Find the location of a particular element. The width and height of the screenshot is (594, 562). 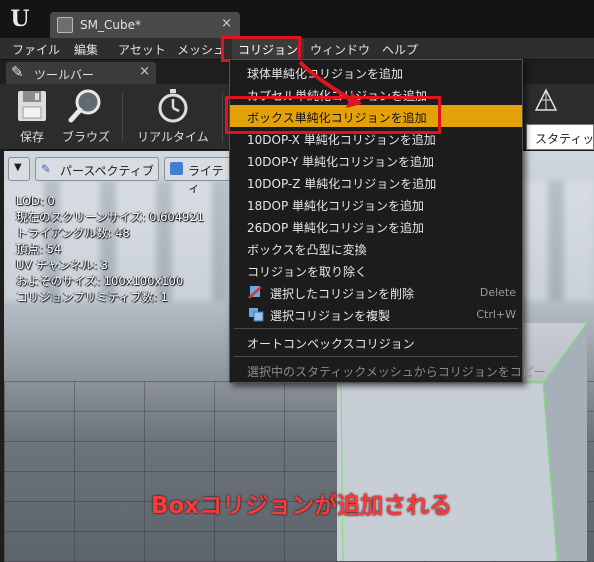

menu-window: ウィンドウ is located at coordinates (340, 49).